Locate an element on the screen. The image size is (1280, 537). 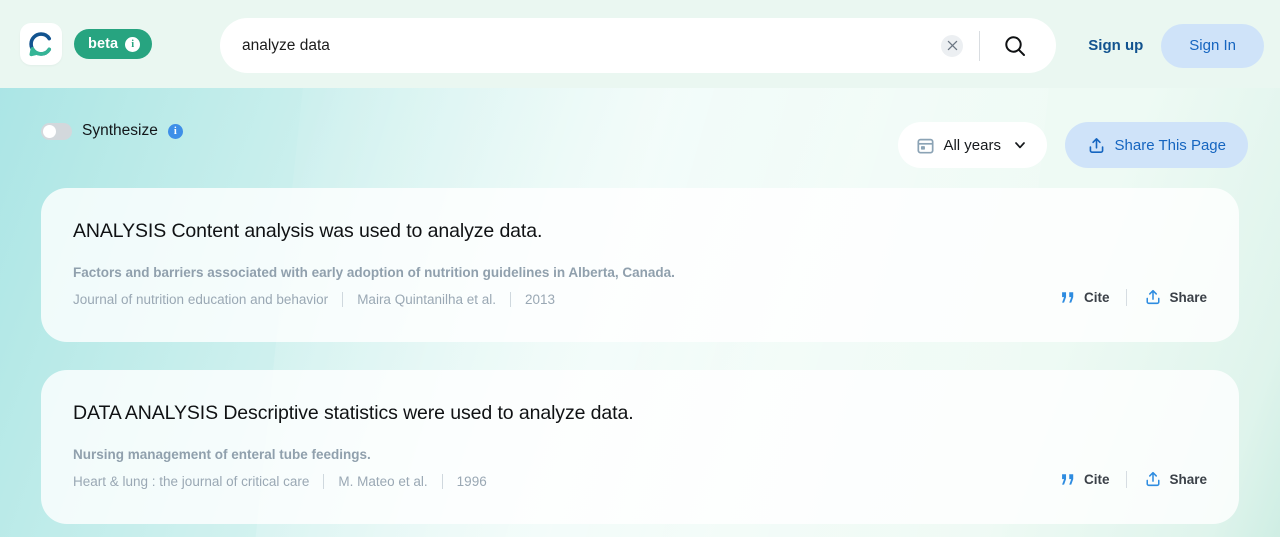
sign-in-button: Sign In is located at coordinates (1212, 45).